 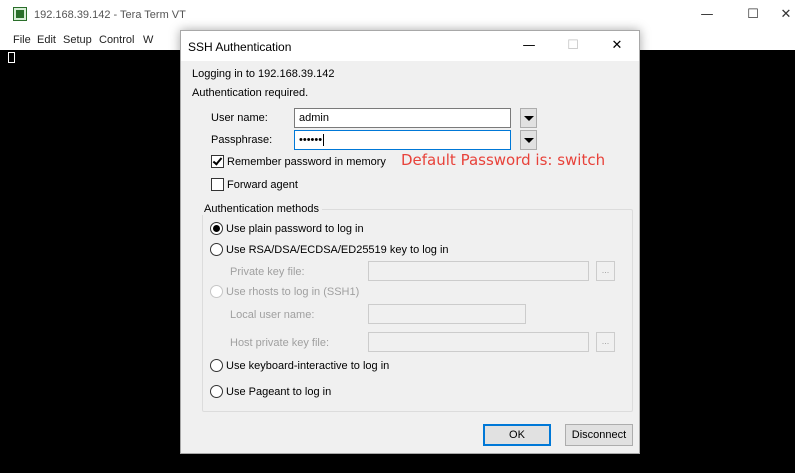 I want to click on auth-methods-legend: Authentication methods, so click(x=261, y=209).